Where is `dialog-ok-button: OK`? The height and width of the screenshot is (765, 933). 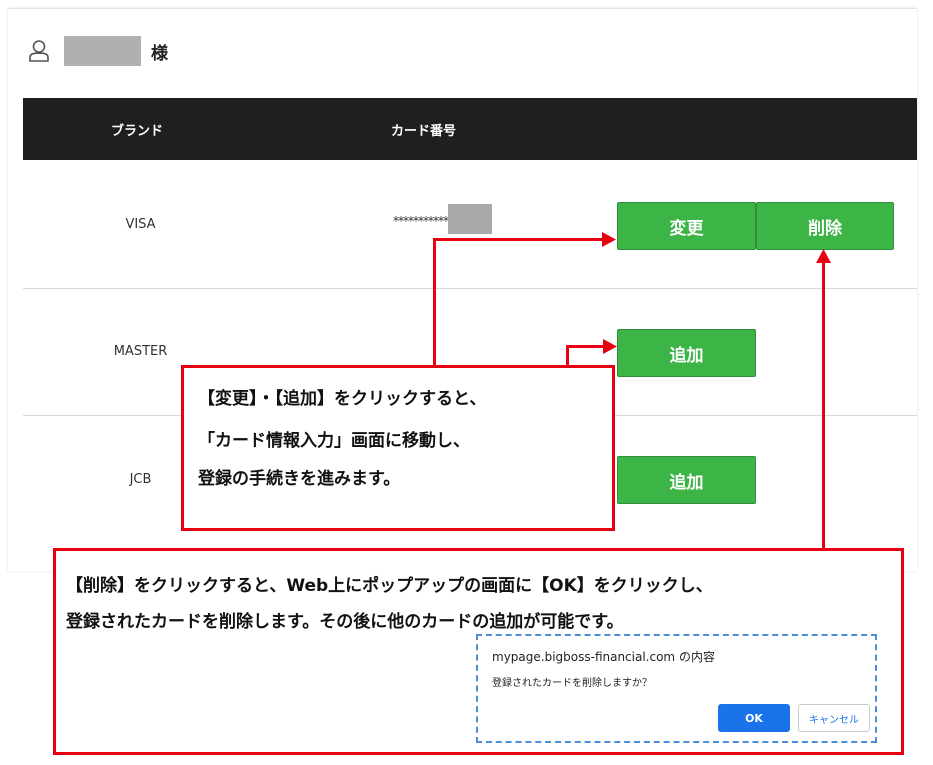
dialog-ok-button: OK is located at coordinates (754, 718).